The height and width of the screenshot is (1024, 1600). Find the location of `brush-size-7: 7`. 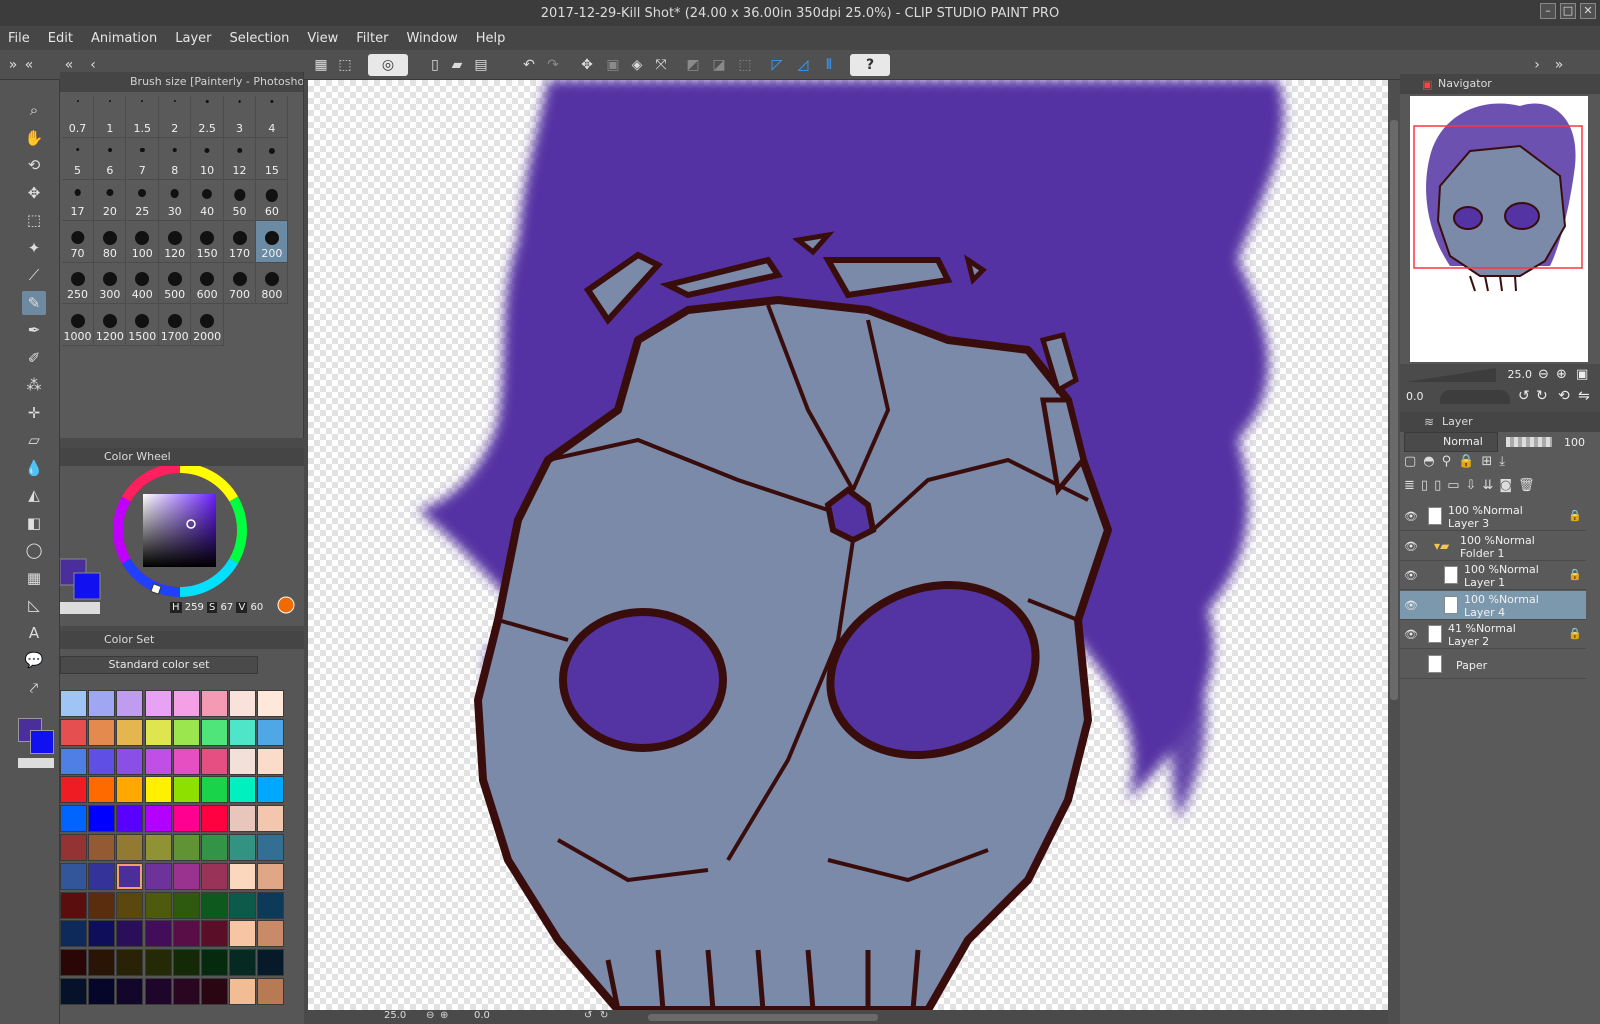

brush-size-7: 7 is located at coordinates (142, 158).